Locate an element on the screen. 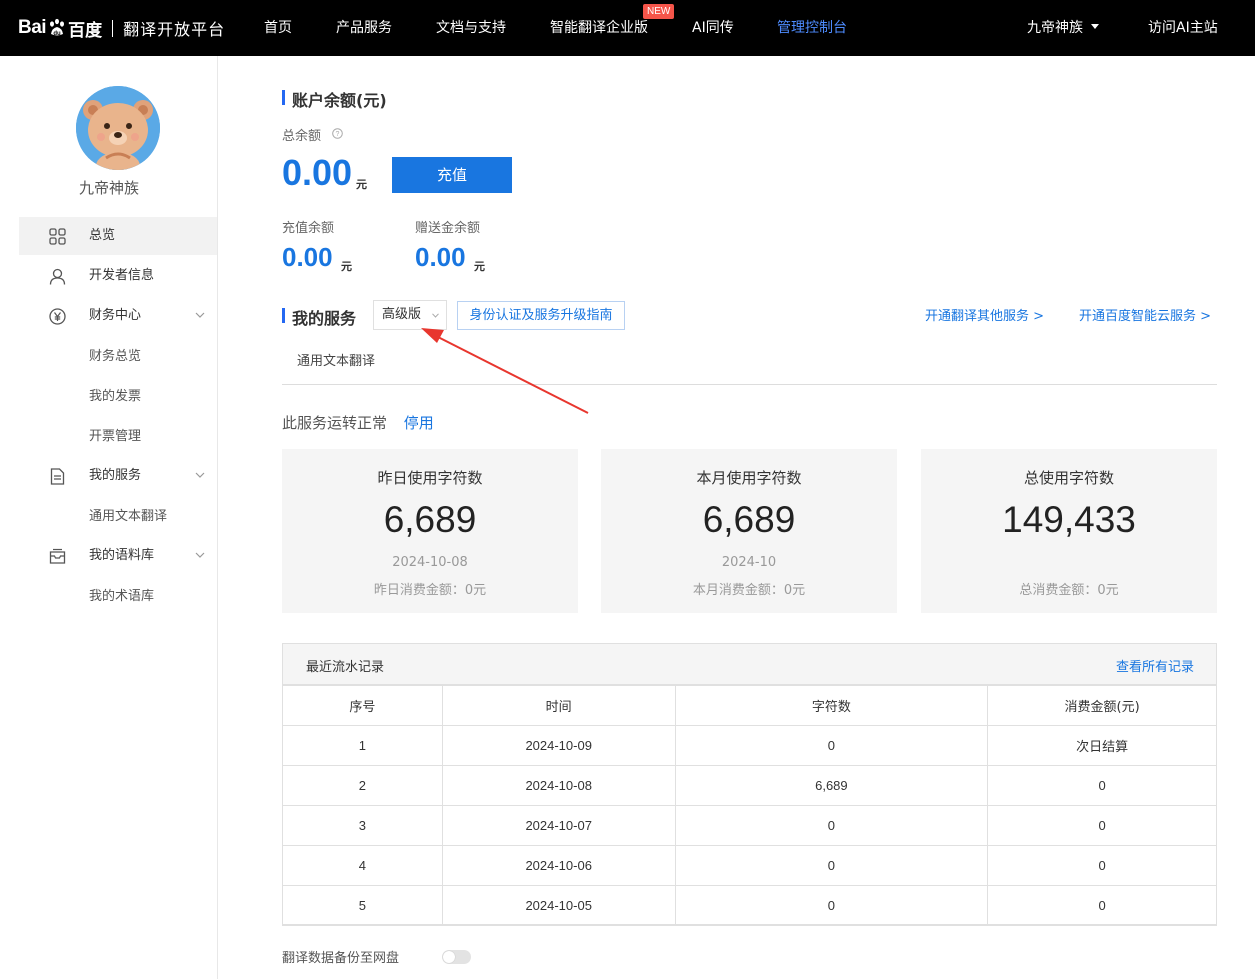 The height and width of the screenshot is (979, 1255). sidebar-item-developer: 开发者信息 is located at coordinates (118, 276).